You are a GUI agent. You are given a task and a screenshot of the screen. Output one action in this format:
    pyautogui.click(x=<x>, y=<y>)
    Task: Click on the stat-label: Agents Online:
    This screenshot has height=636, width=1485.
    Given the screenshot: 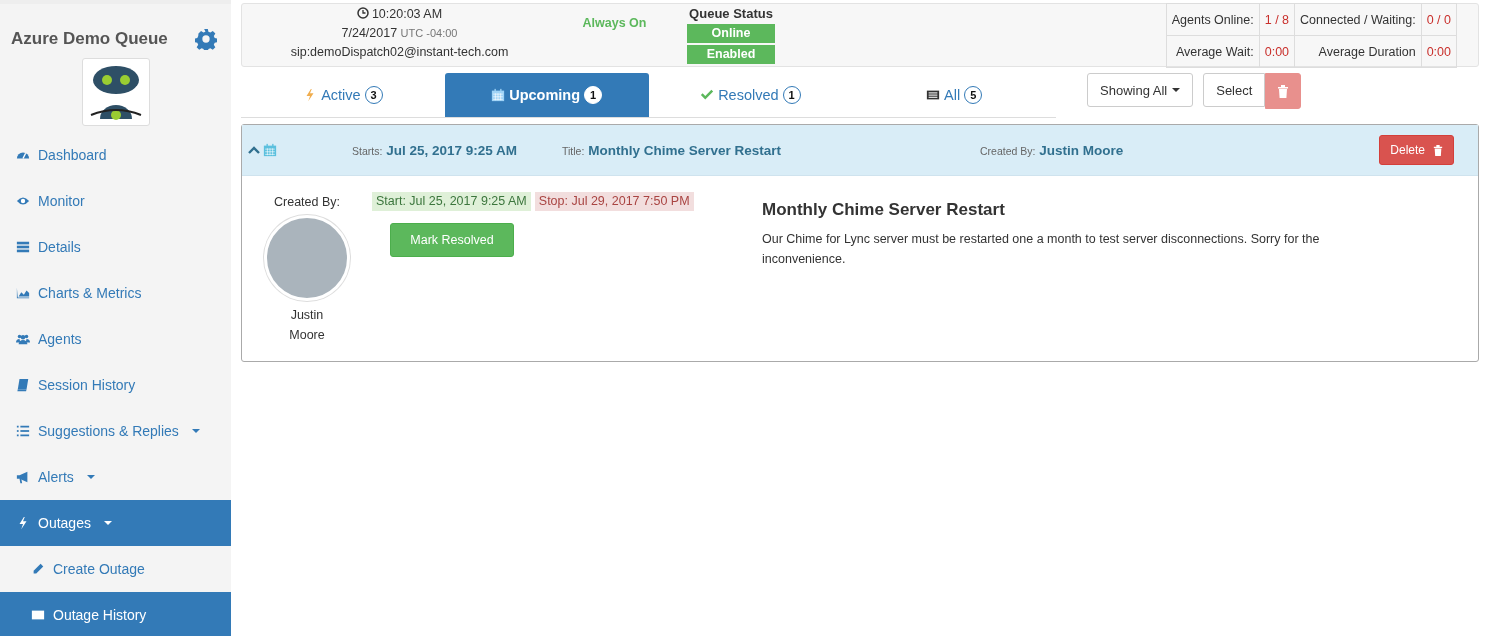 What is the action you would take?
    pyautogui.click(x=1213, y=19)
    